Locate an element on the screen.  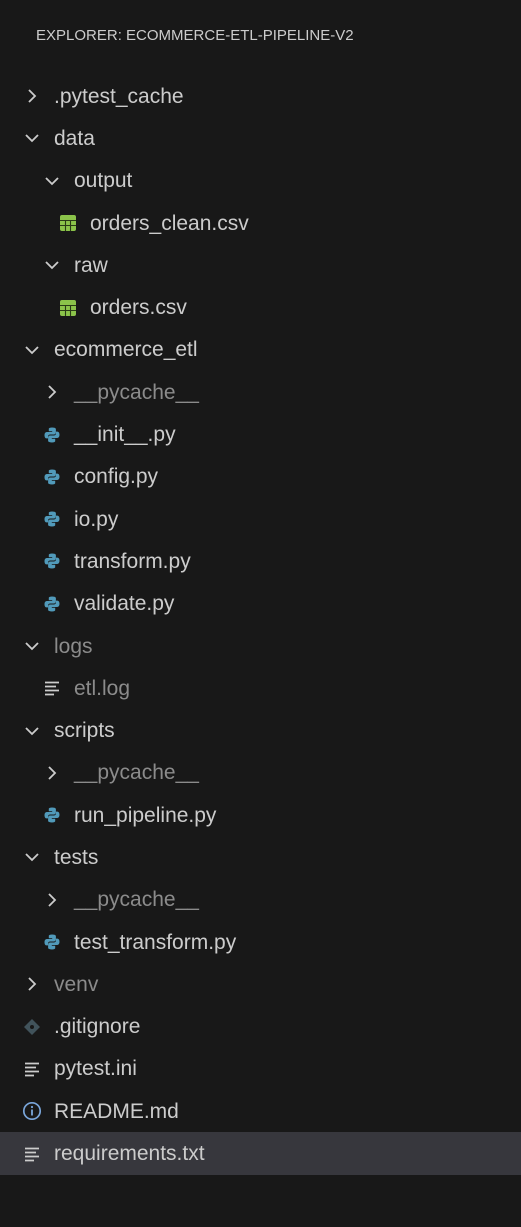
tree-folder-logs: logs is located at coordinates (260, 646).